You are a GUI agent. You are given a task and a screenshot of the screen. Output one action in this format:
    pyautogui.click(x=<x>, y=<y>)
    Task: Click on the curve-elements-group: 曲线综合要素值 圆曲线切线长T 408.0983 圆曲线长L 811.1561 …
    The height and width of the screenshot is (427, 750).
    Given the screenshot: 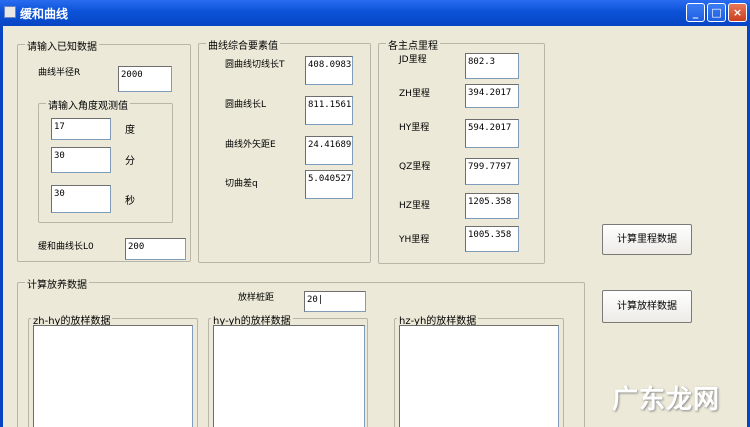 What is the action you would take?
    pyautogui.click(x=284, y=150)
    